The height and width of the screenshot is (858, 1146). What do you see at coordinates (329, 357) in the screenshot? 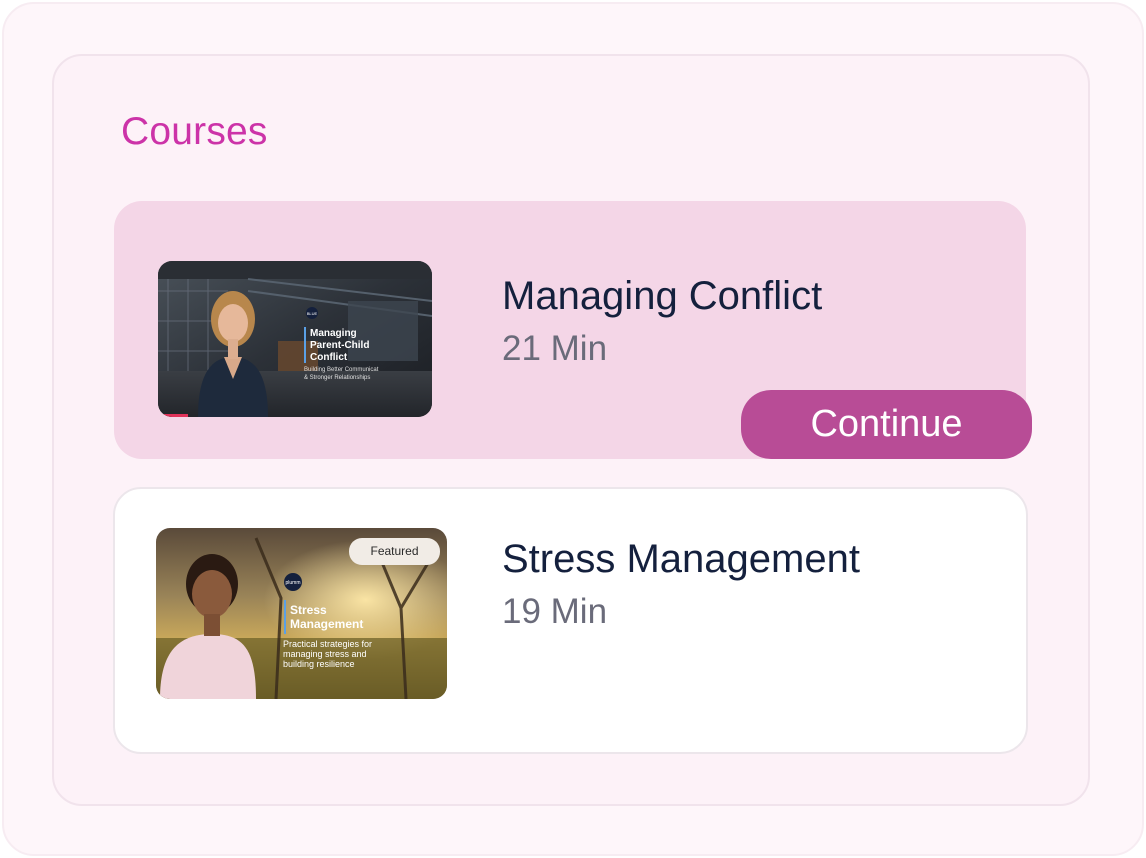
I see `thumbnail-heading-line3: Conflict` at bounding box center [329, 357].